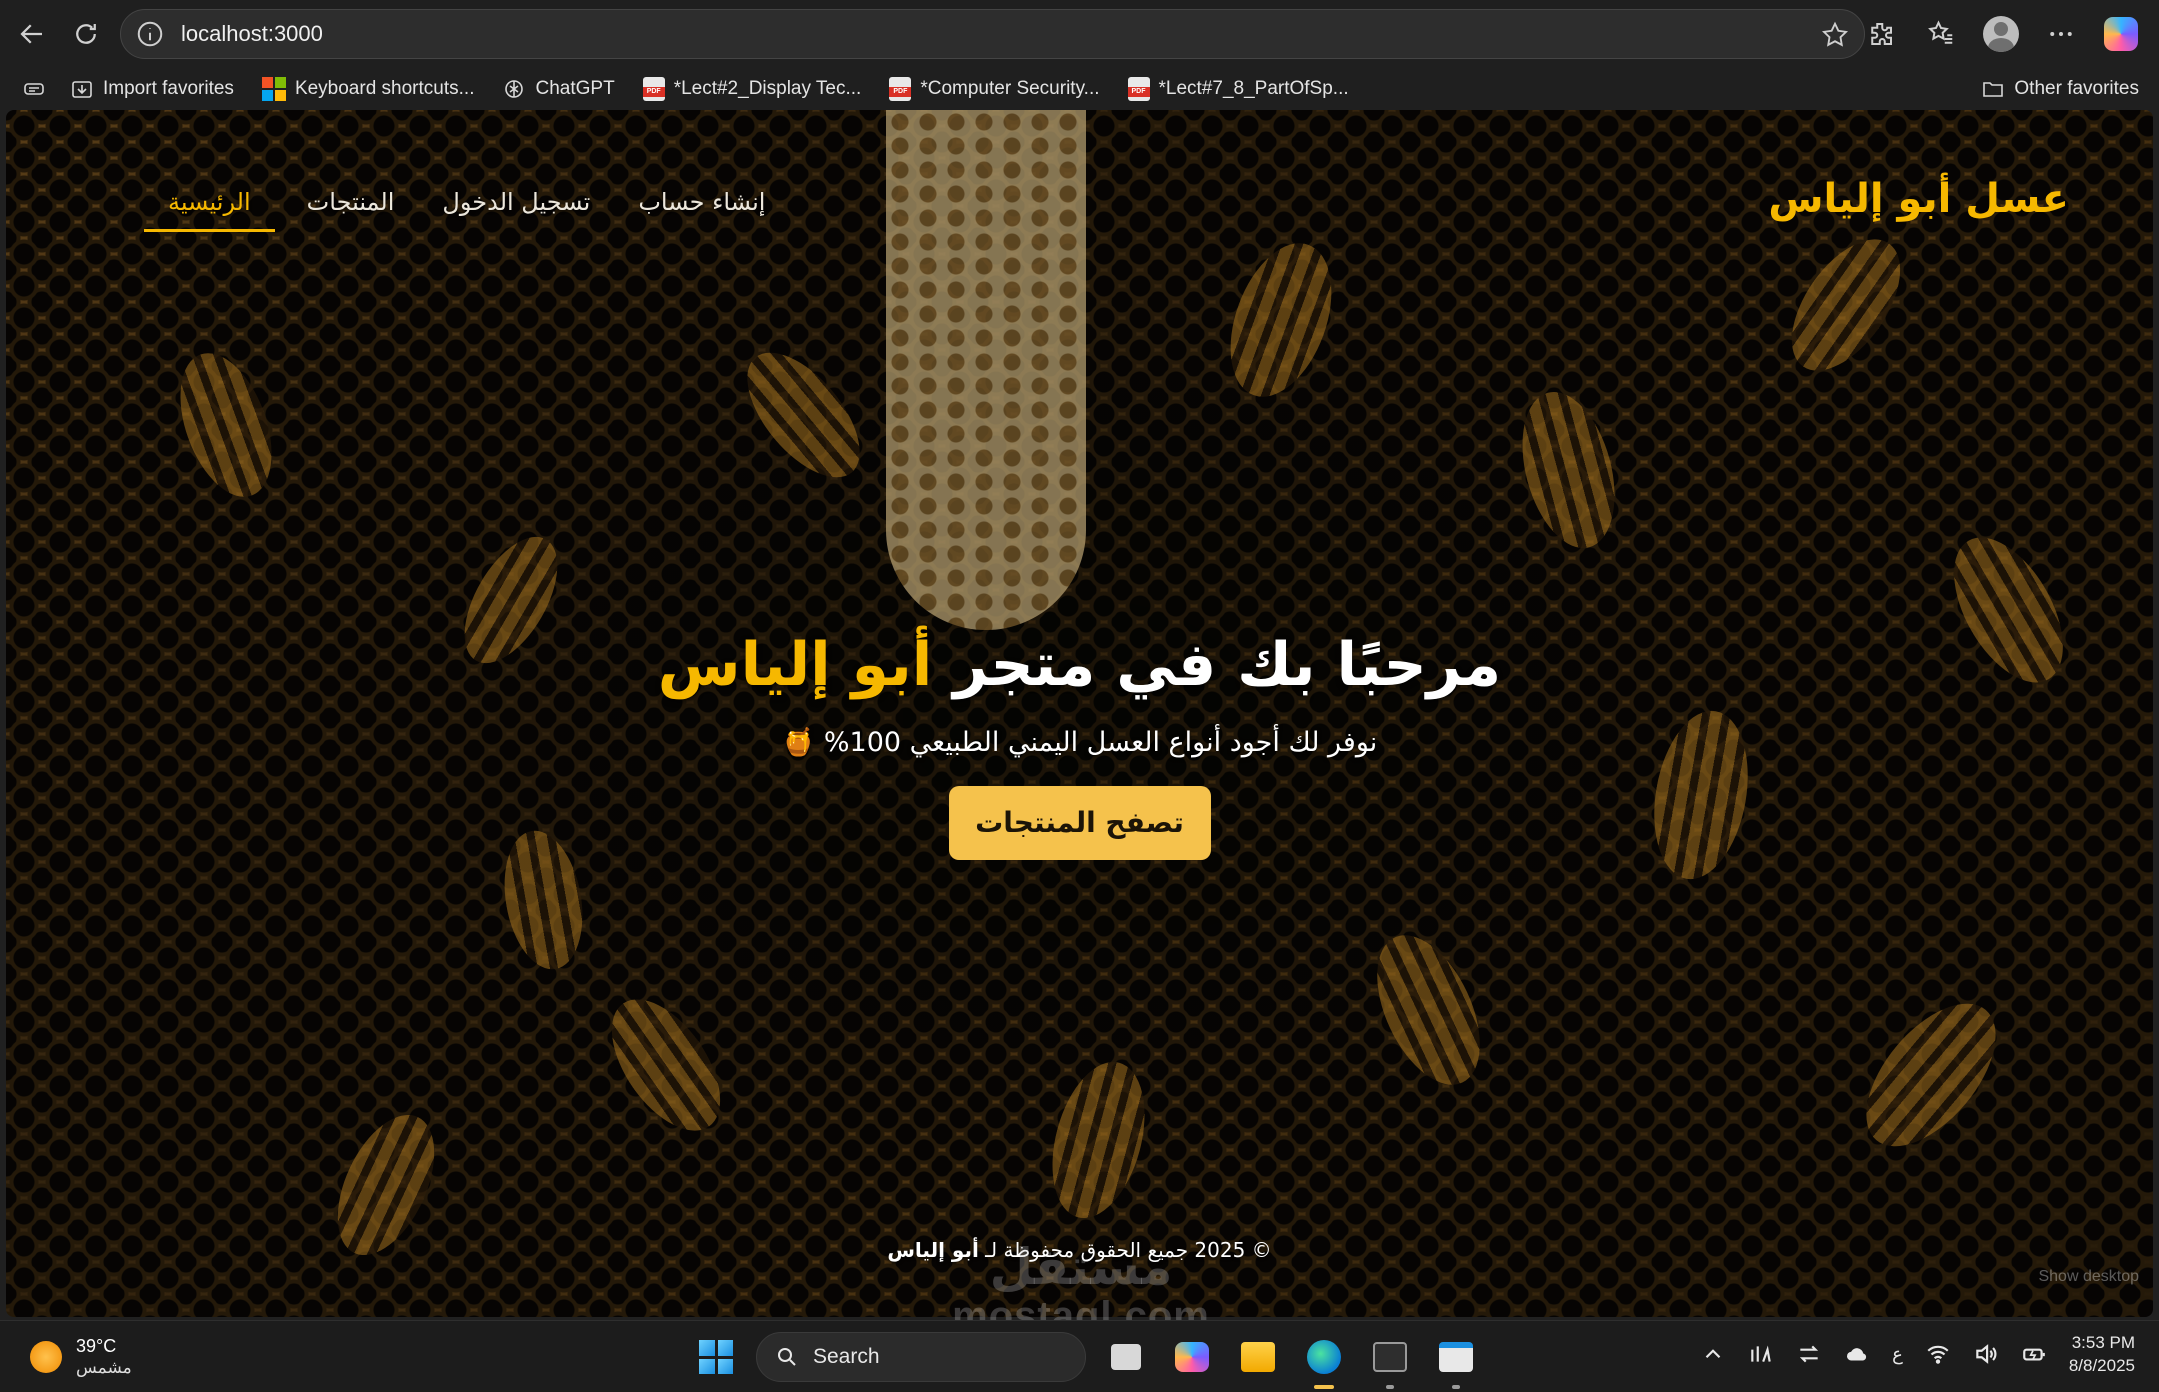 This screenshot has height=1392, width=2159. What do you see at coordinates (252, 34) in the screenshot?
I see `url-text: localhost:3000` at bounding box center [252, 34].